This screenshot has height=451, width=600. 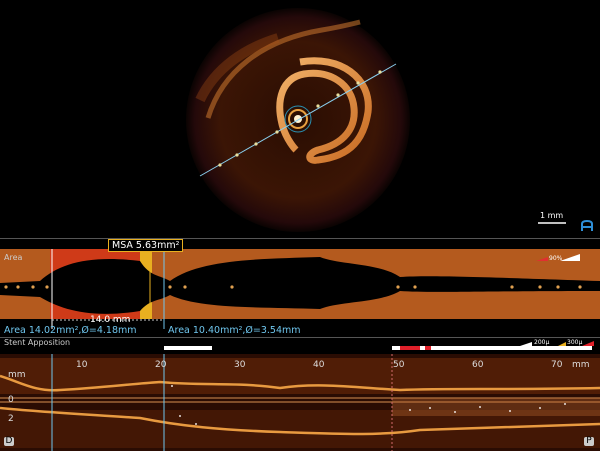 I want to click on stent-length-label: 14.0 mm, so click(x=110, y=320).